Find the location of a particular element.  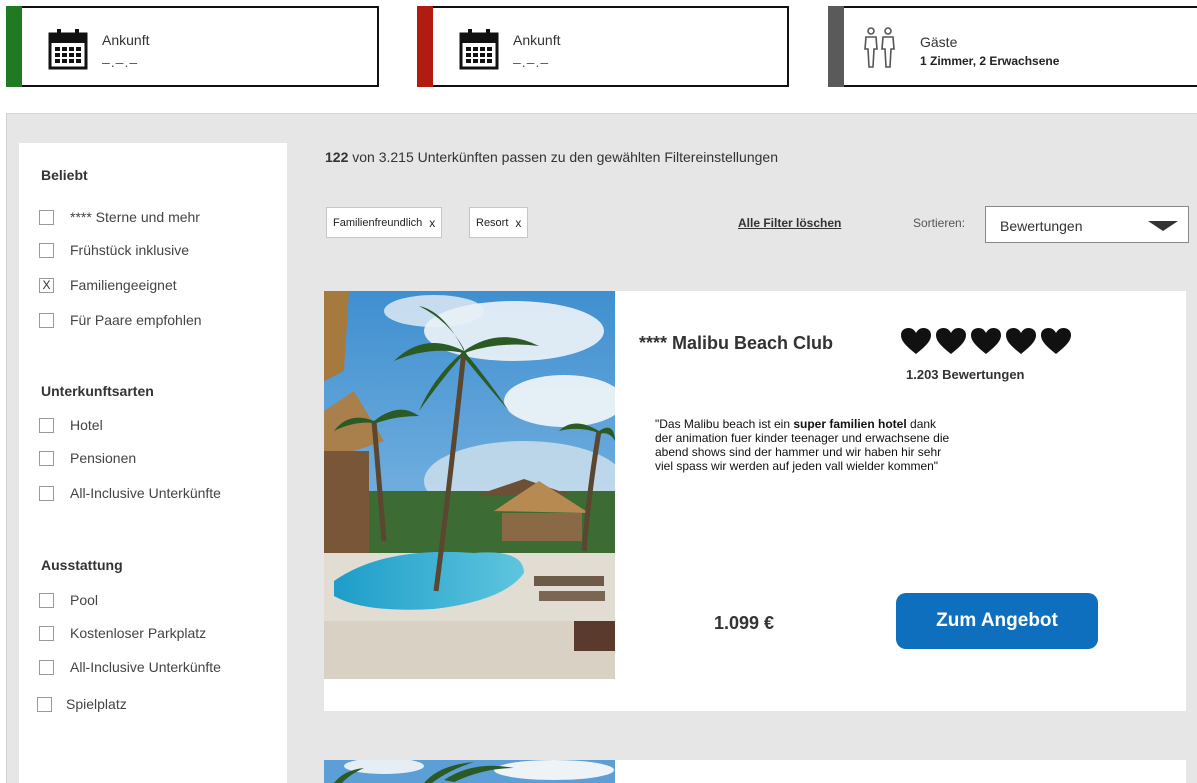

filter-option-label: Für Paare empfohlen is located at coordinates (136, 320).